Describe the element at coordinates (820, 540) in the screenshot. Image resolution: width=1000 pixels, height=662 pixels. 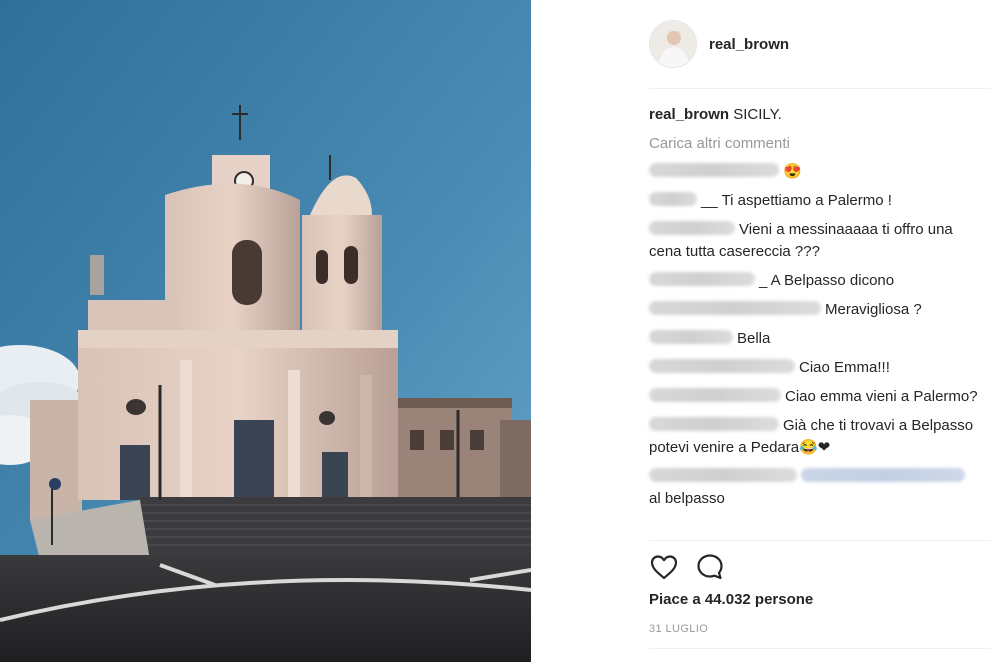
I see `comments-divider` at that location.